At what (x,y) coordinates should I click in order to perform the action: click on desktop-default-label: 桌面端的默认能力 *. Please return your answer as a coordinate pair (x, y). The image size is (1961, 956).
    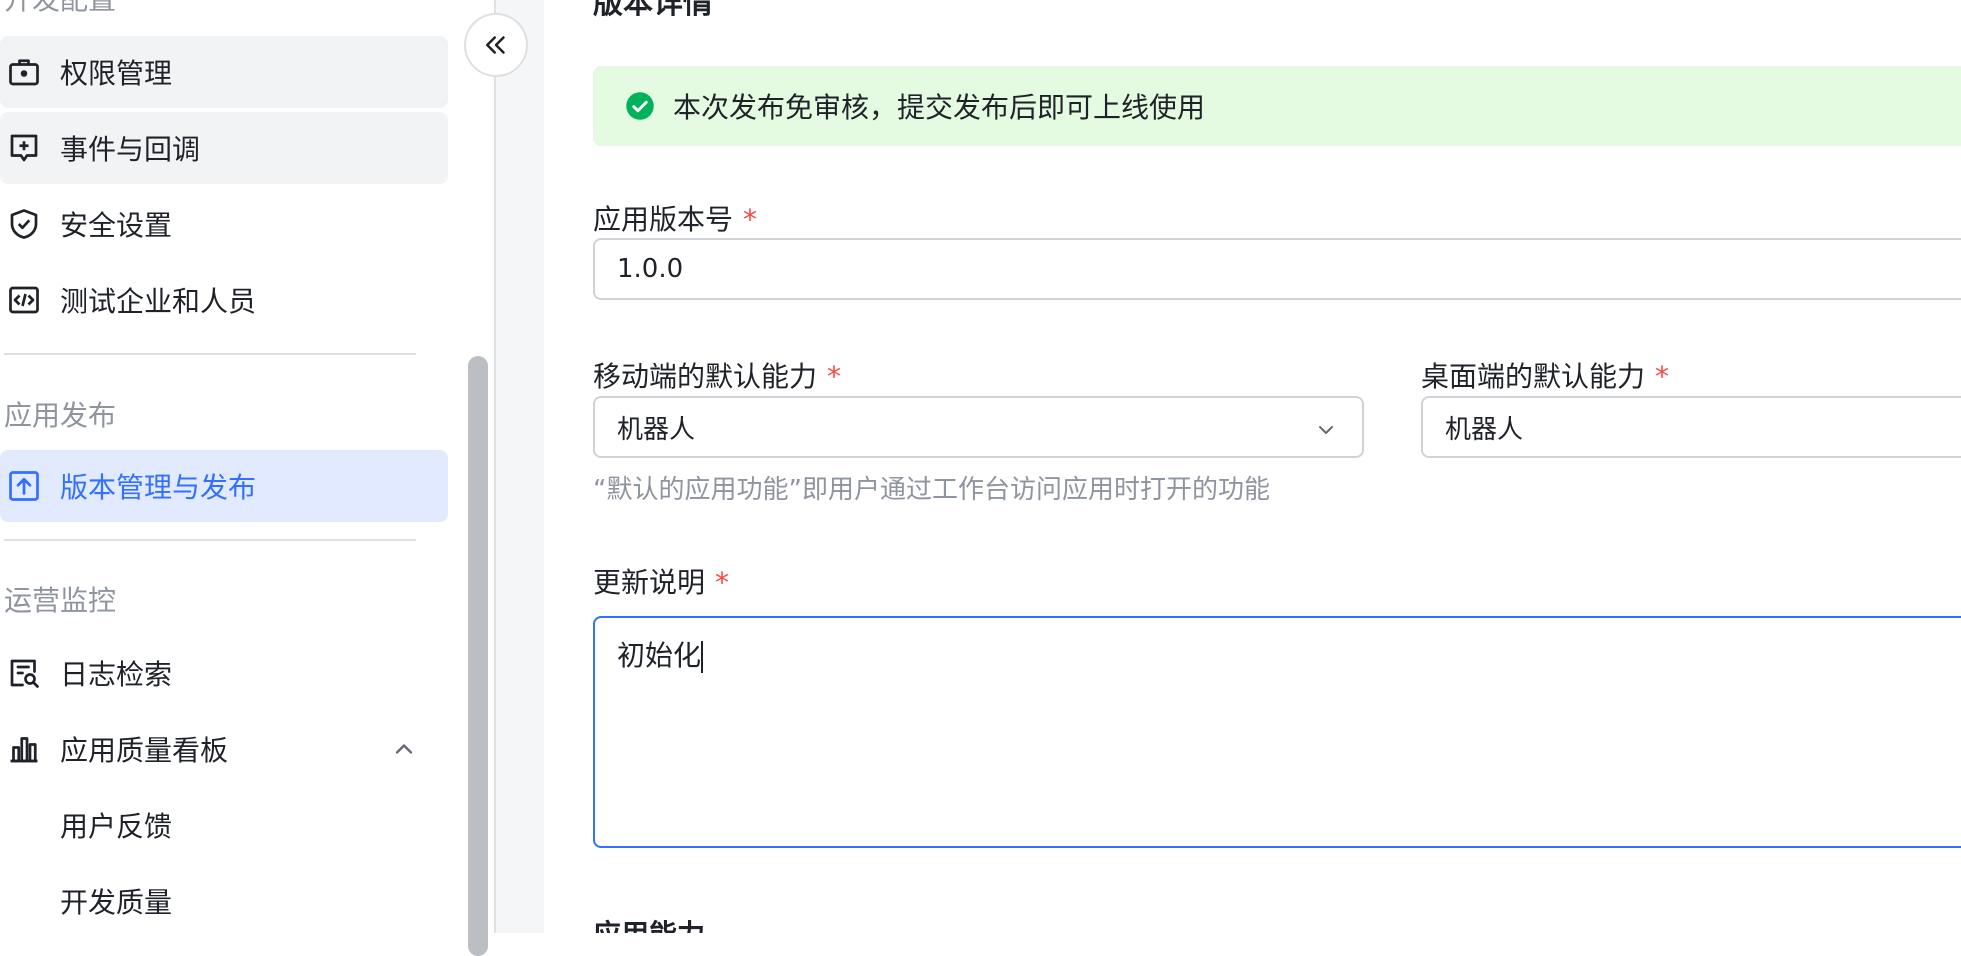
    Looking at the image, I should click on (1545, 375).